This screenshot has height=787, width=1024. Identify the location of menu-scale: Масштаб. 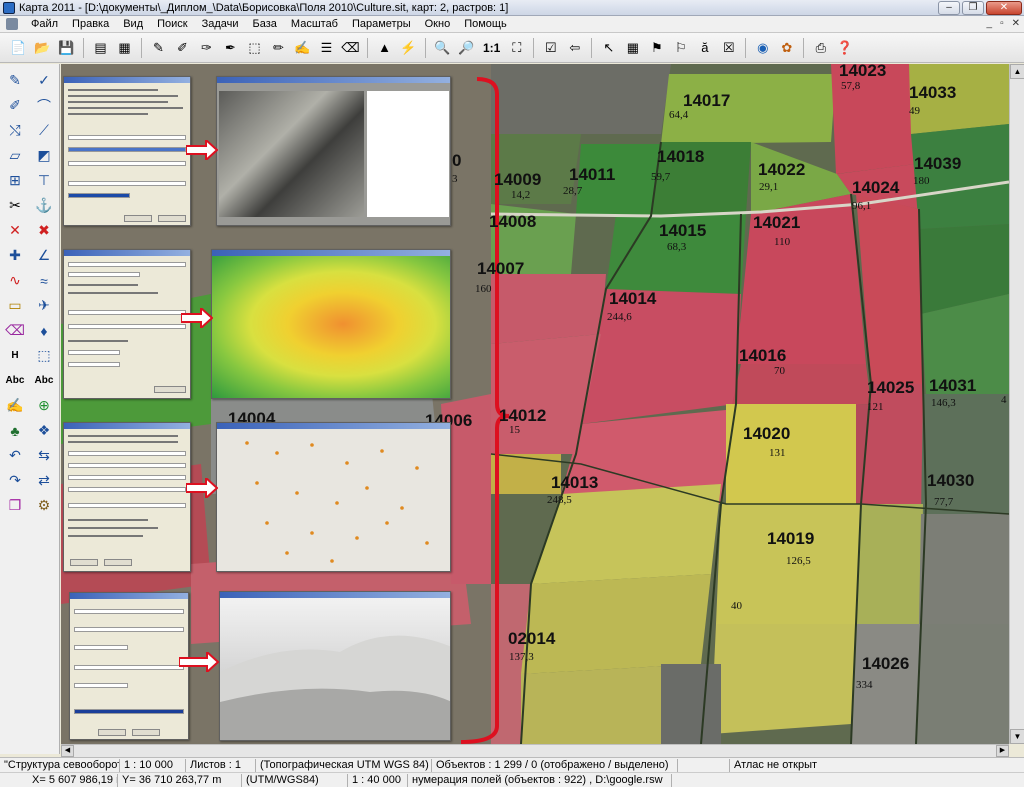
(314, 24).